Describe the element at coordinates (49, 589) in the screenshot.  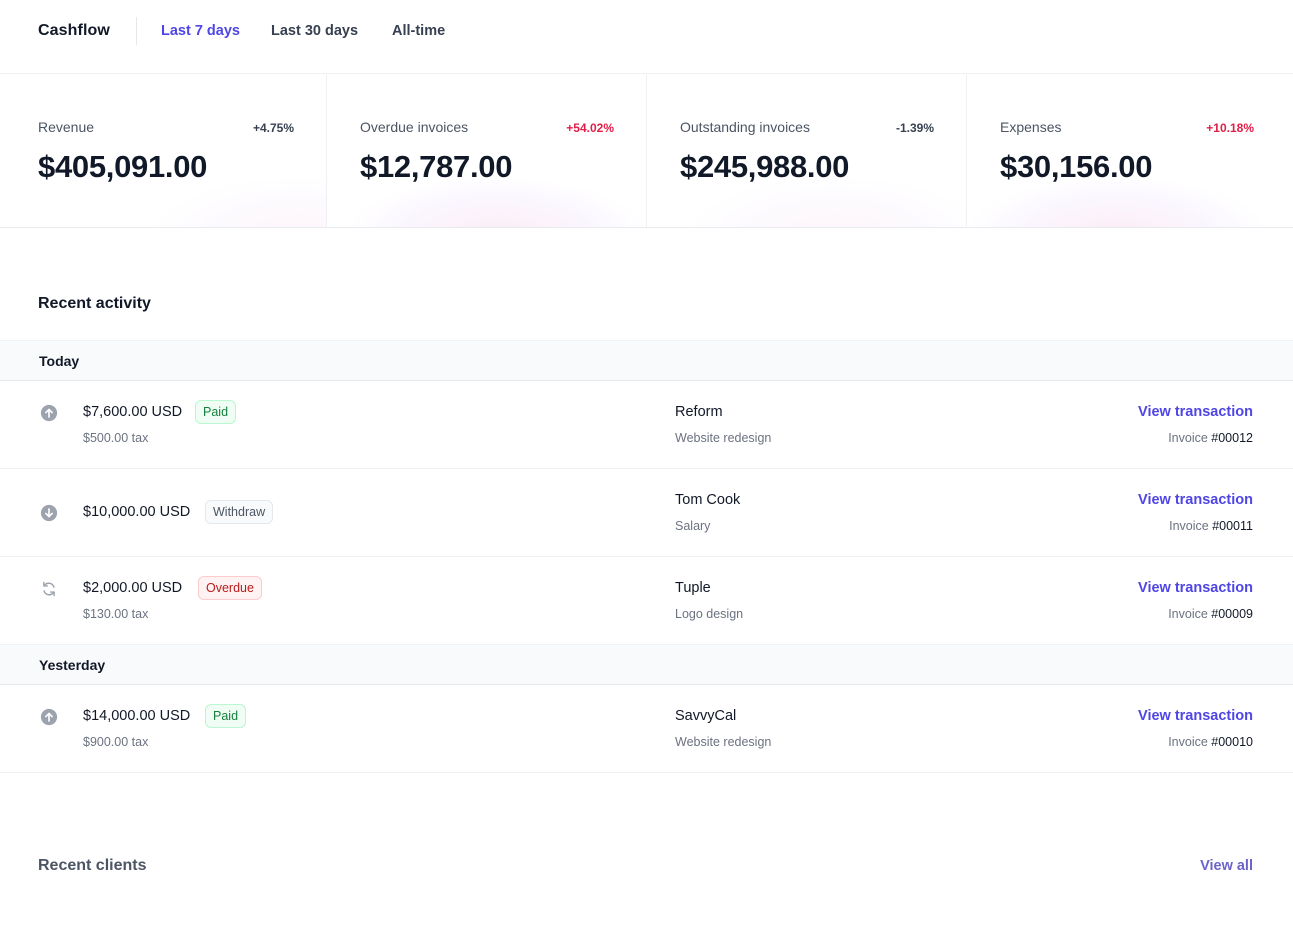
I see `refresh-icon` at that location.